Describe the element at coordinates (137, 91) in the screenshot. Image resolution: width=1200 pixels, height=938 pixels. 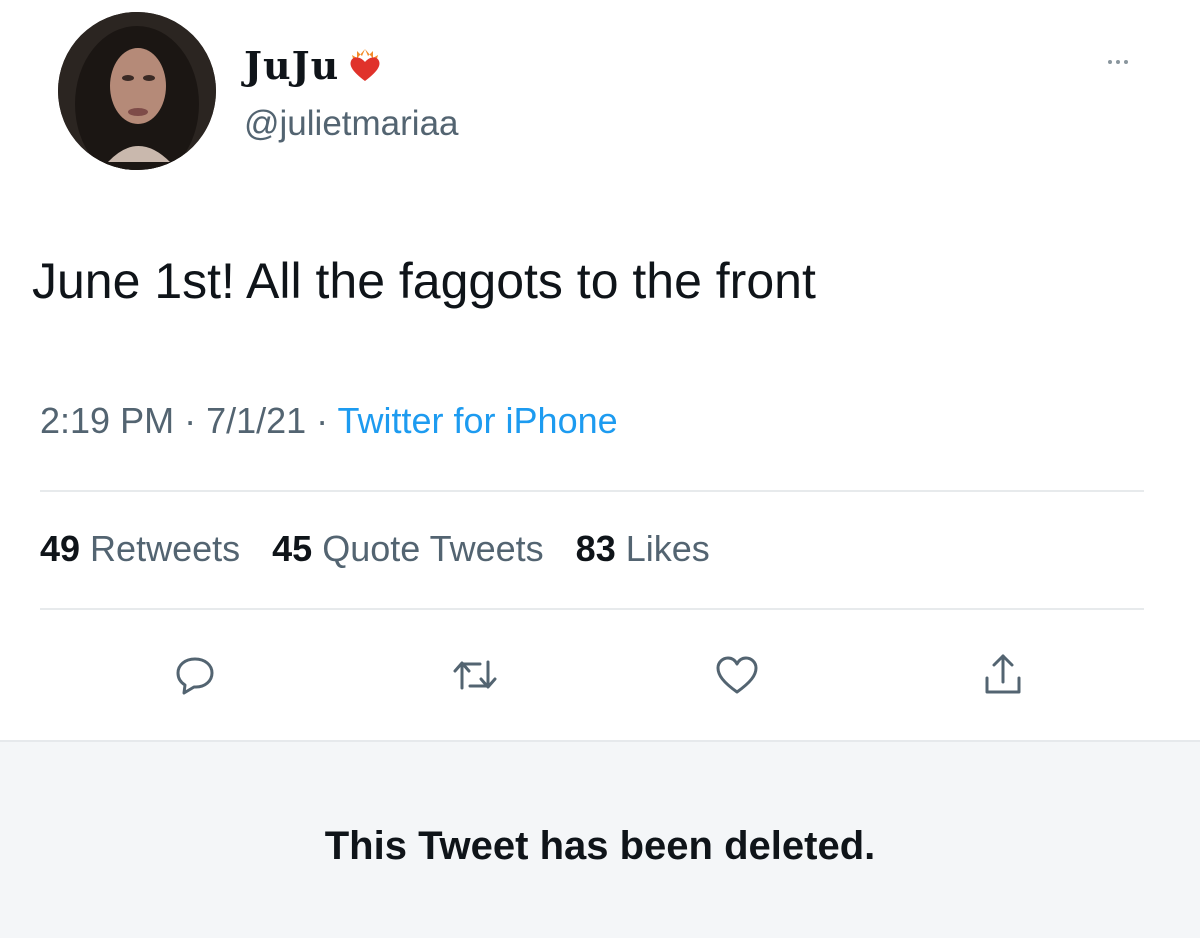
I see `avatar` at that location.